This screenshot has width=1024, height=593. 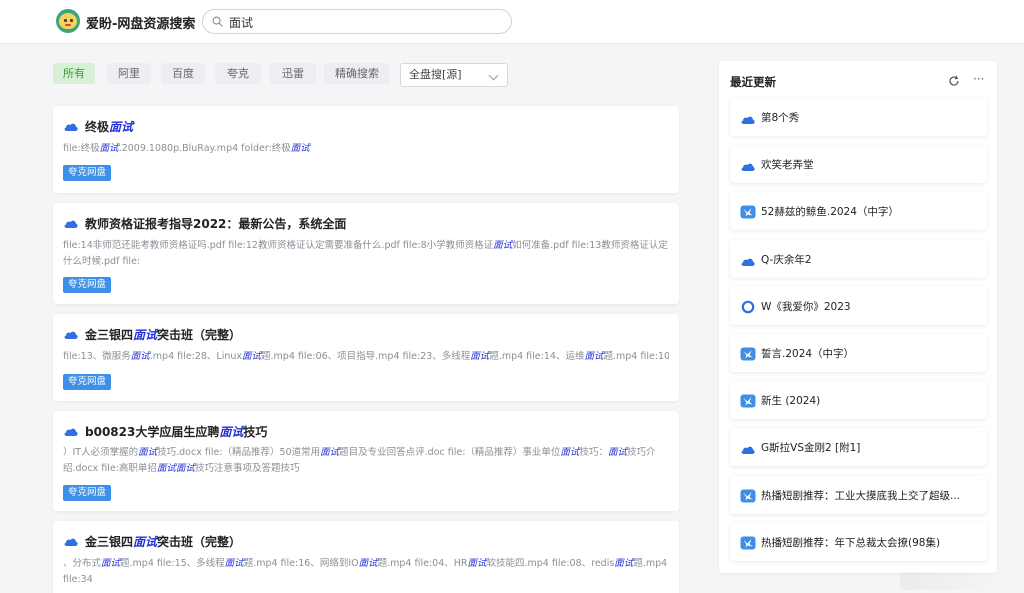 I want to click on desc-text: 软技能四.mp4 file:08、redis, so click(x=550, y=563).